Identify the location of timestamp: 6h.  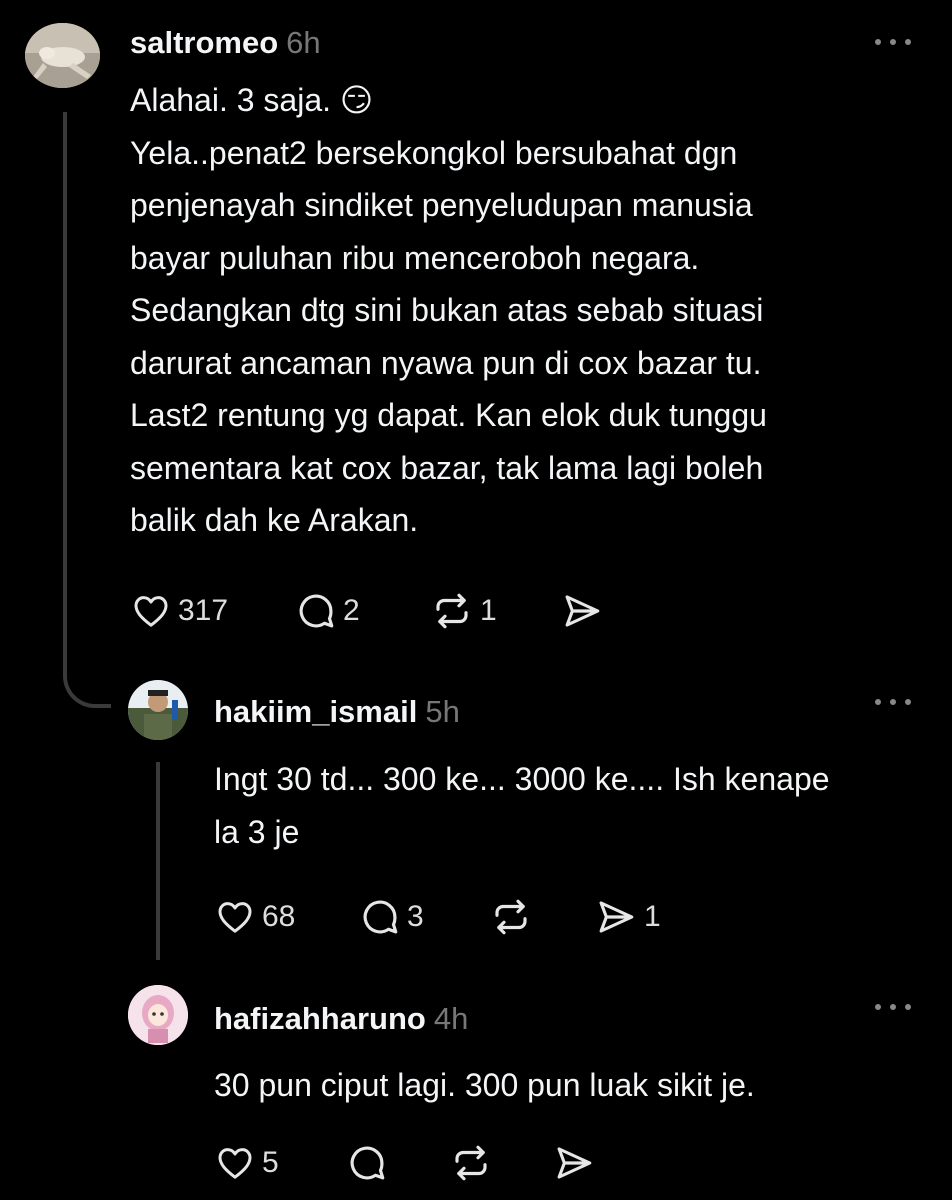
(303, 42).